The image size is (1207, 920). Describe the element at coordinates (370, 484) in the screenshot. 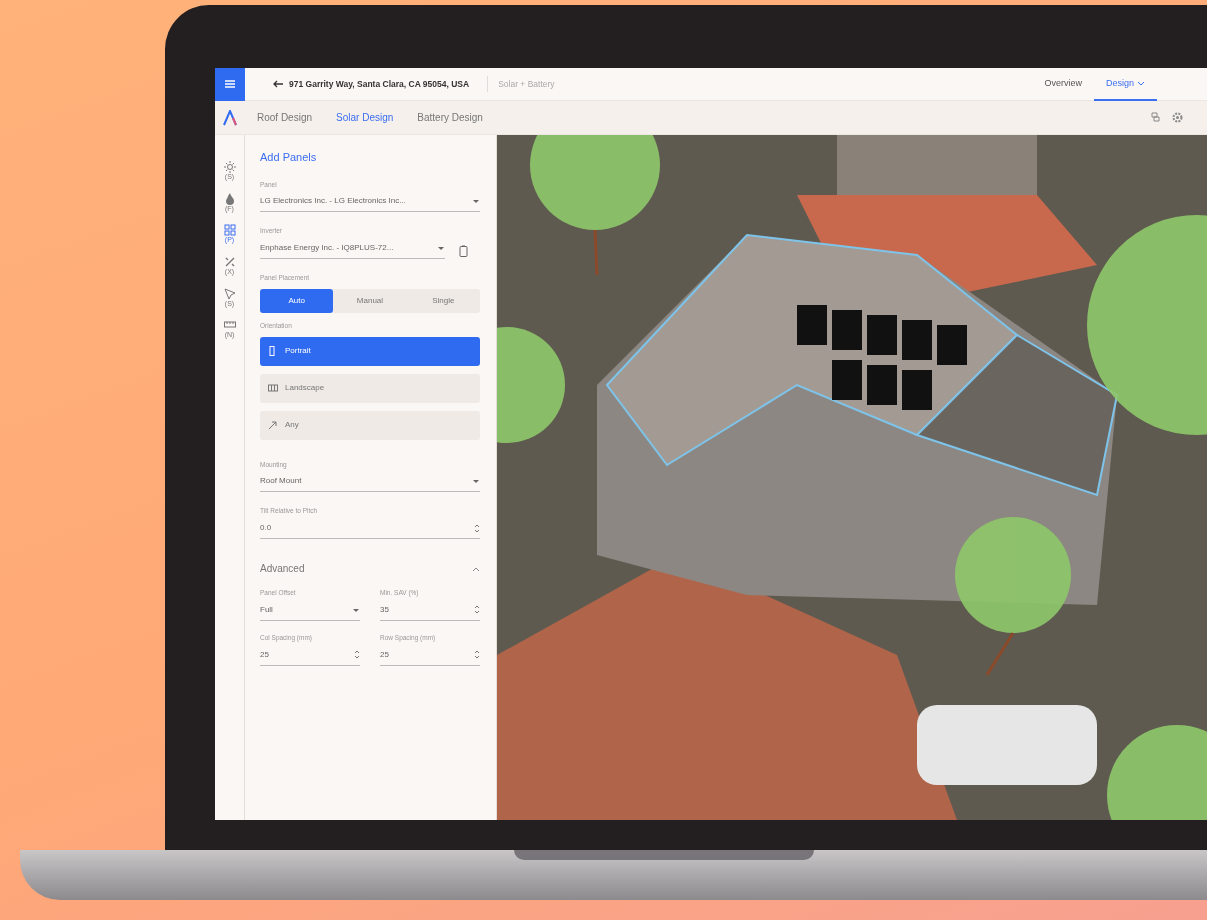

I see `select-field: Roof Mount` at that location.